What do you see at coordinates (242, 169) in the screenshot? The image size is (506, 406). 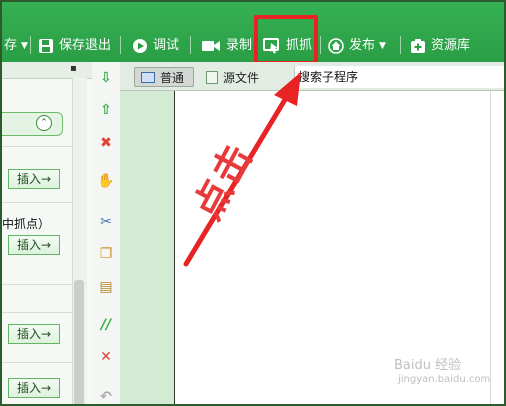 I see `annotation-arrow` at bounding box center [242, 169].